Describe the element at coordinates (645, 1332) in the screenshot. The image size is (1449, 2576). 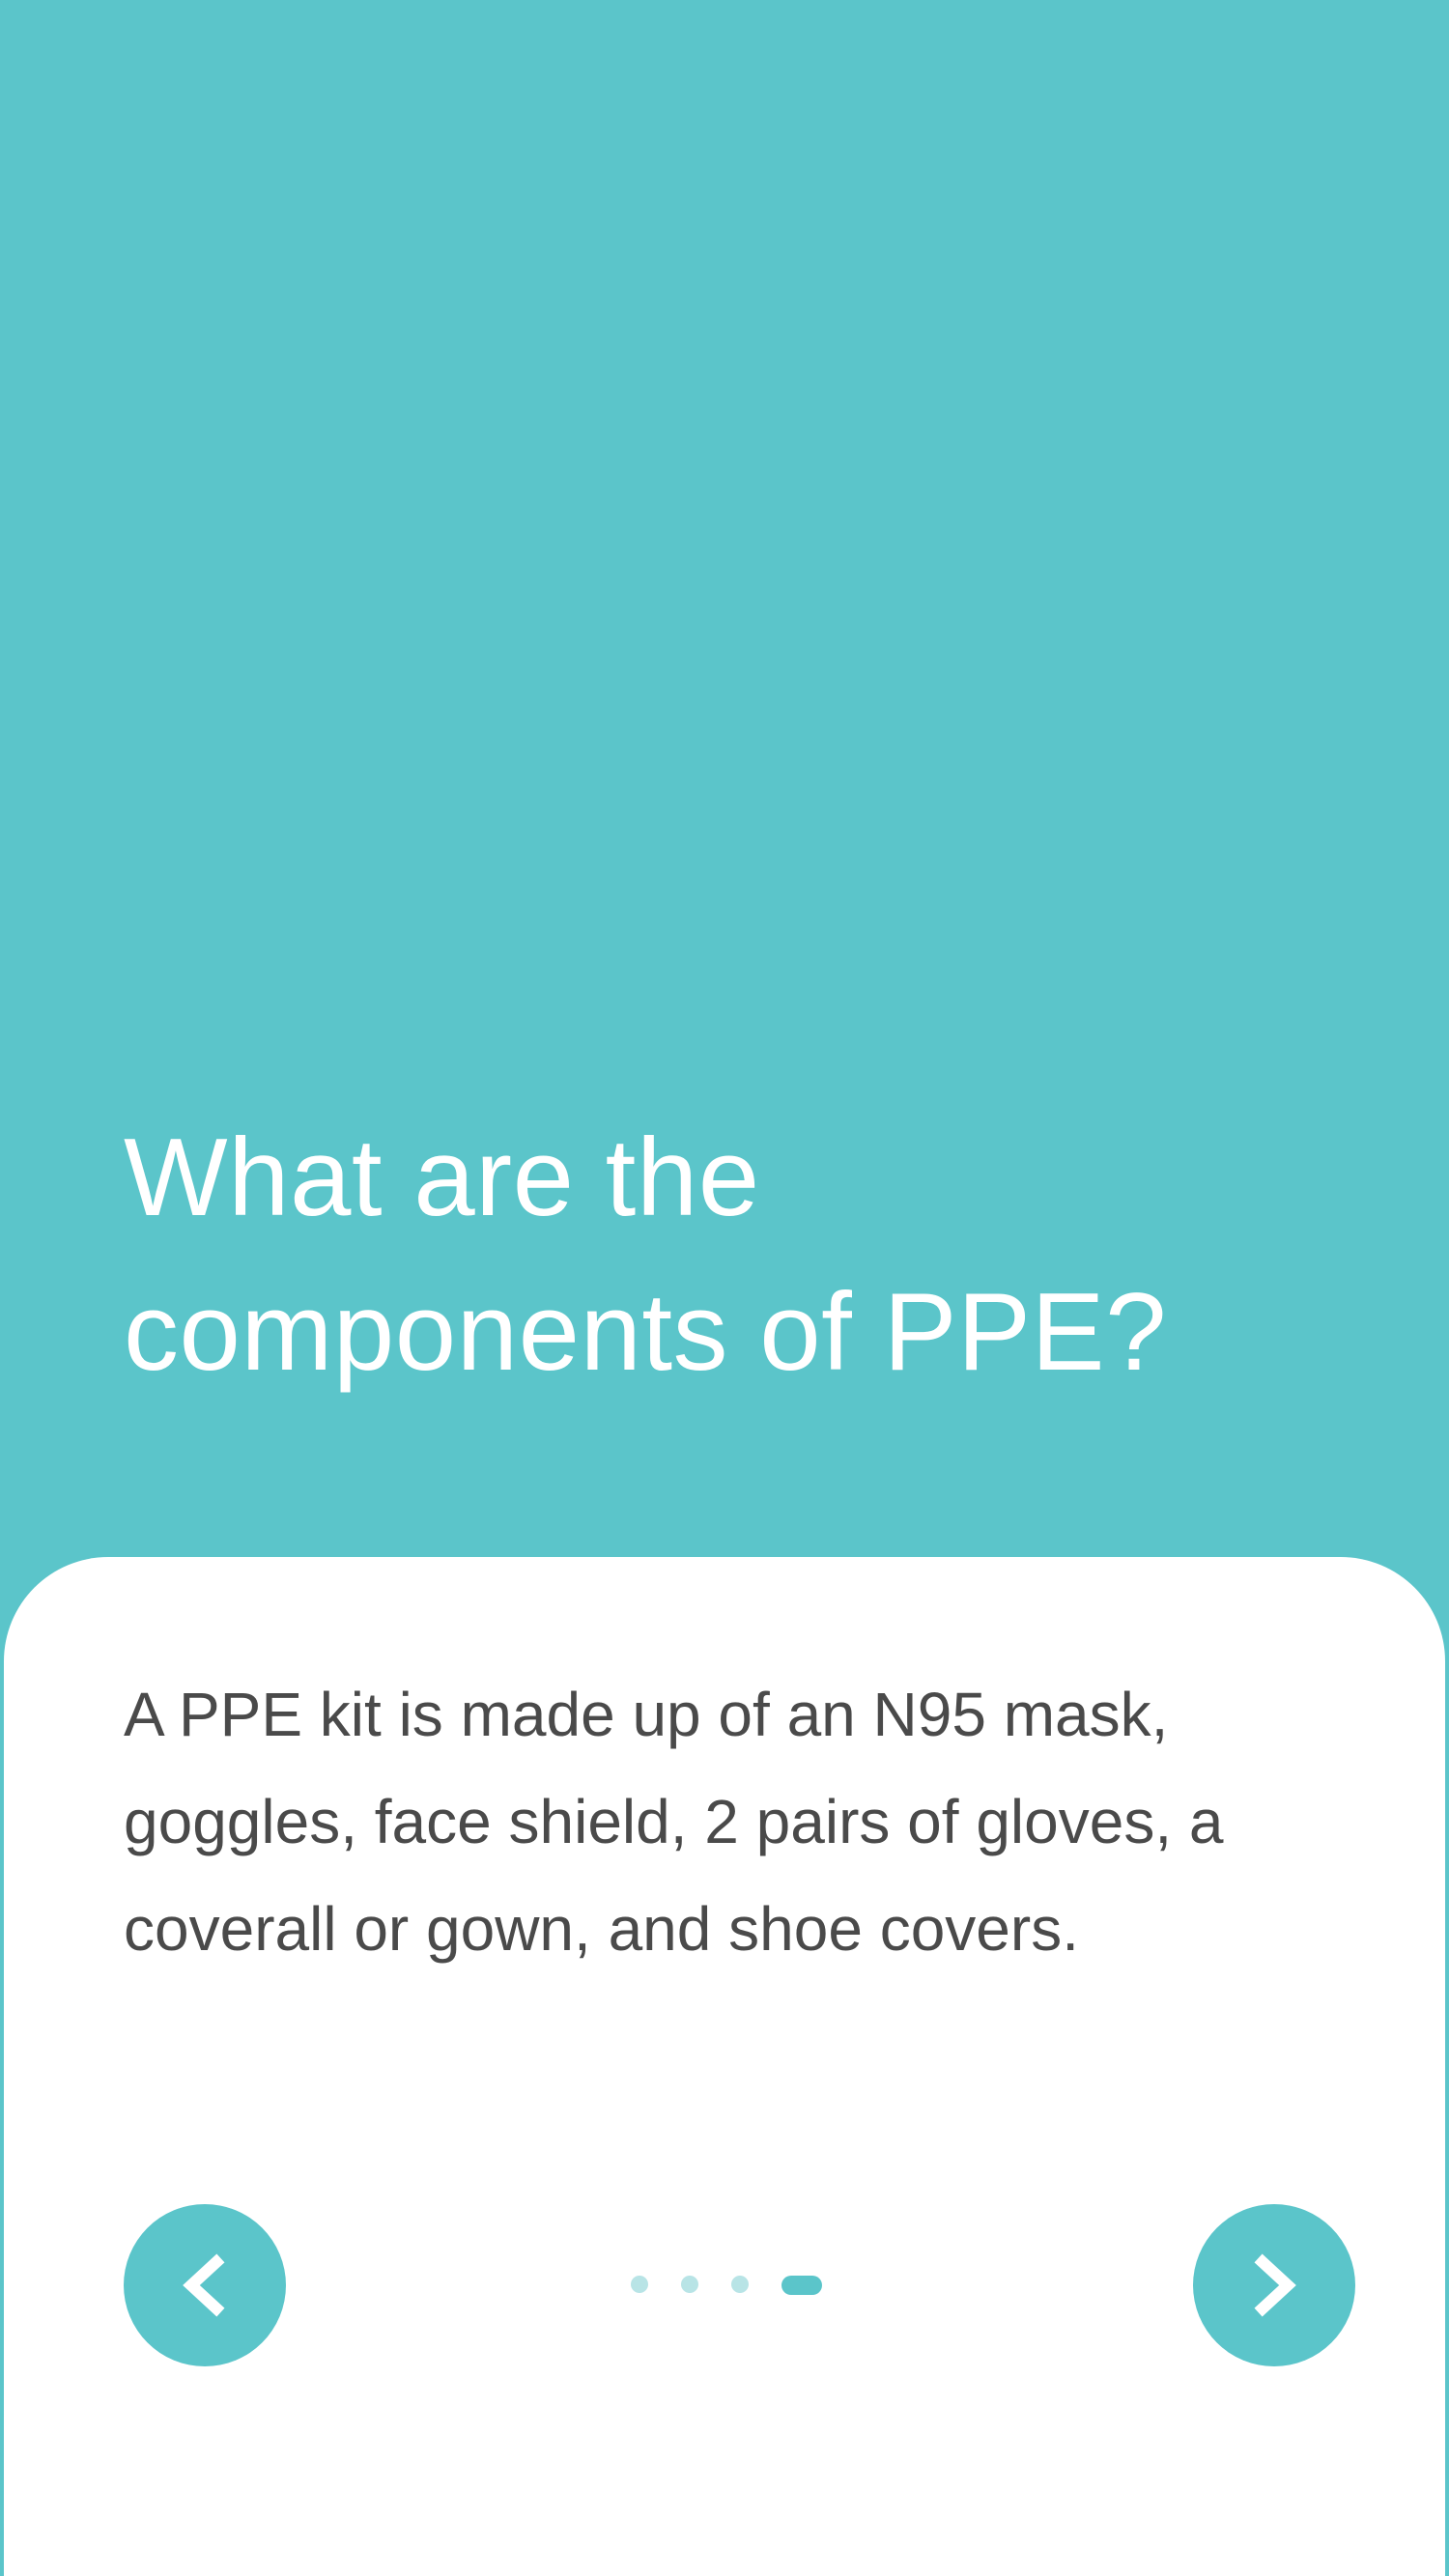
I see `page-title-line-2: components of PPE?` at that location.